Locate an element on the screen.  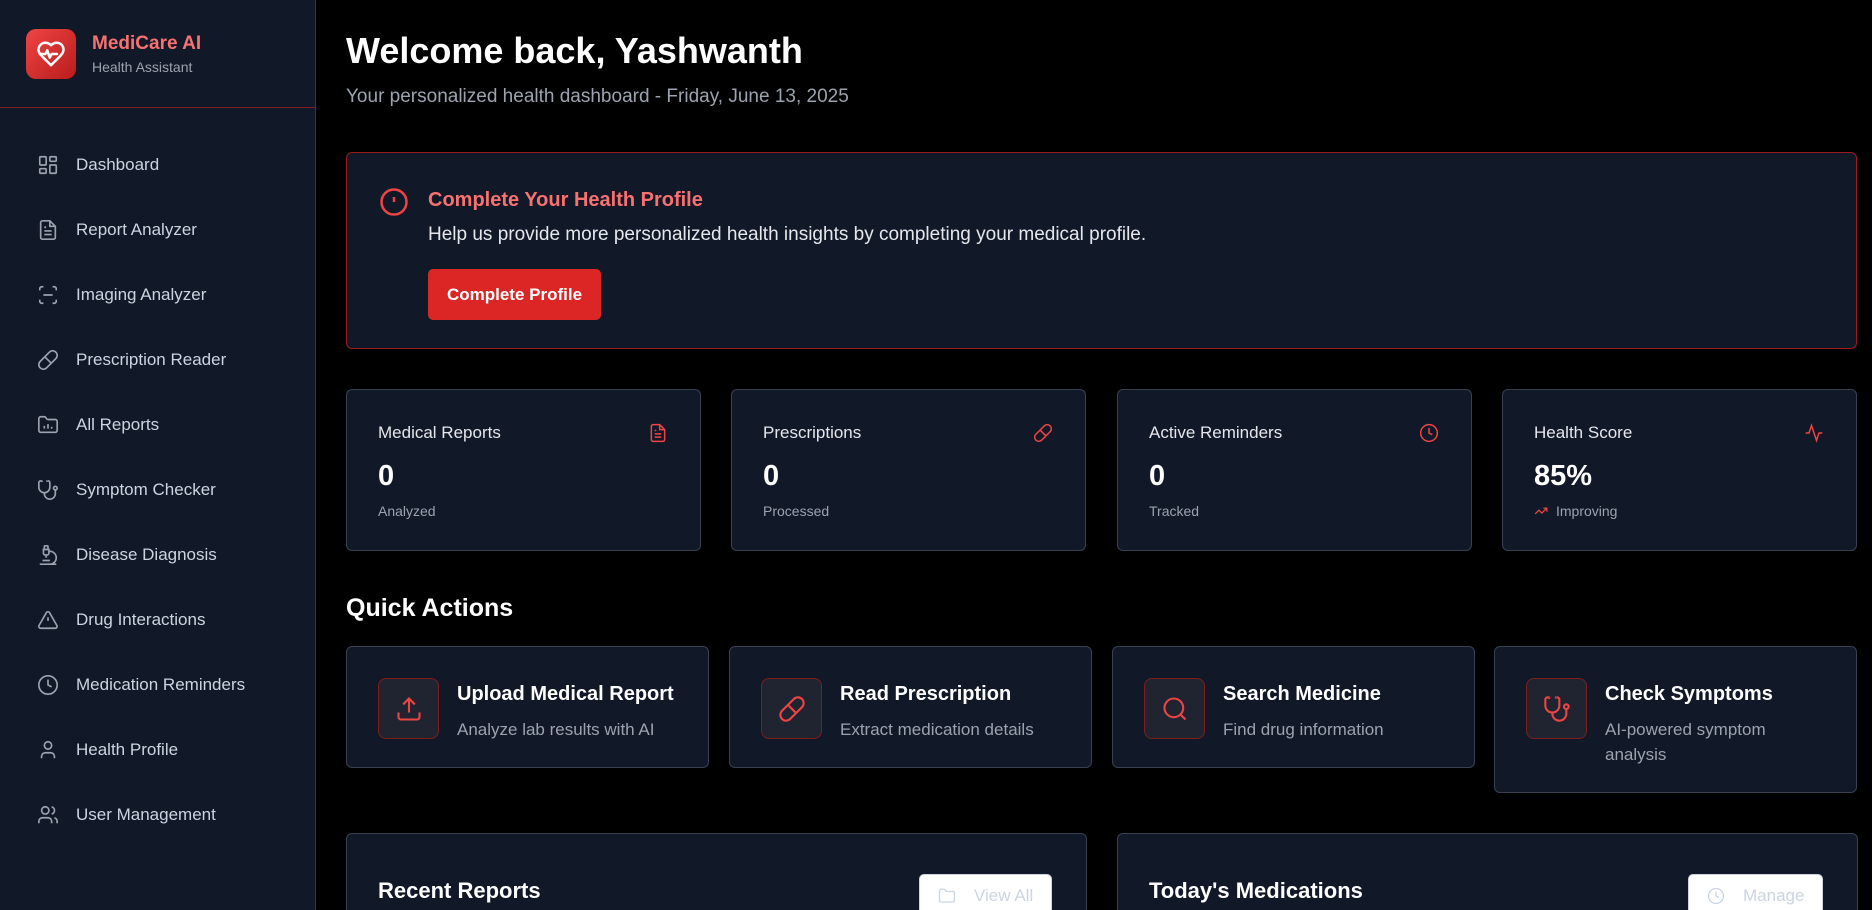
user-icon is located at coordinates (48, 750).